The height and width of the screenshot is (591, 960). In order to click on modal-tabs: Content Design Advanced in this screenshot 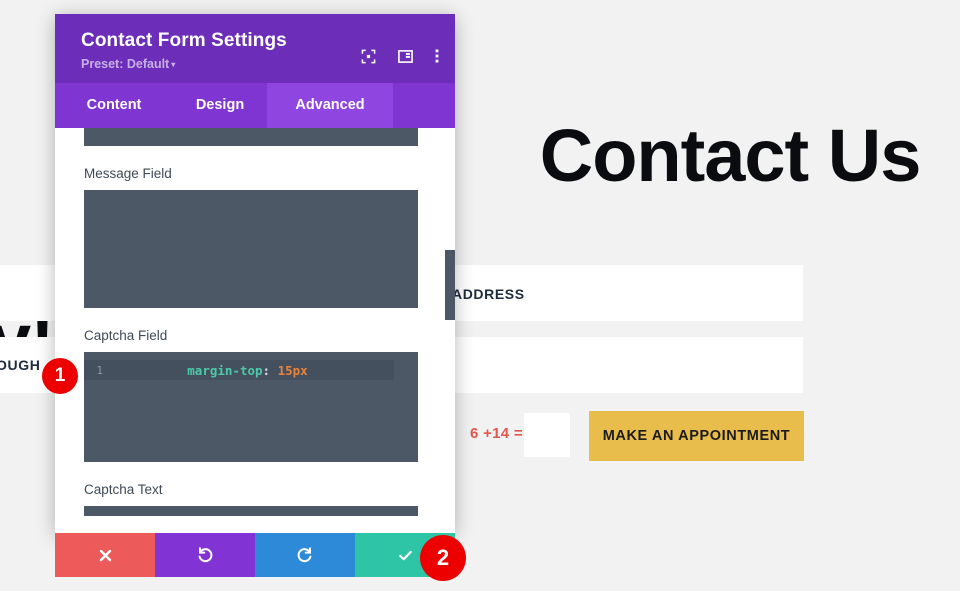, I will do `click(255, 105)`.